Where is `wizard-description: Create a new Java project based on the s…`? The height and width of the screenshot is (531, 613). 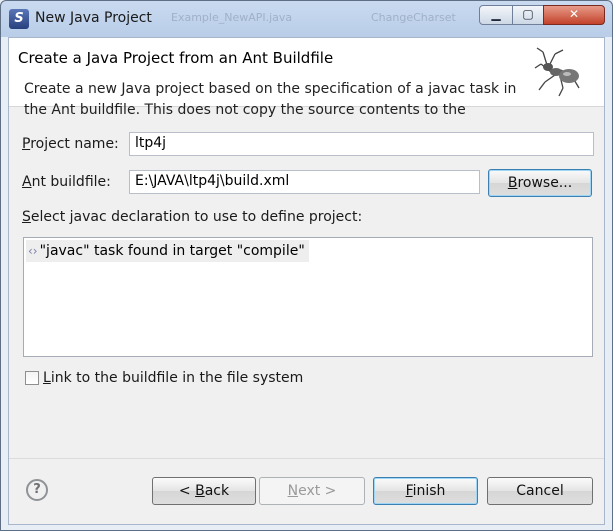
wizard-description: Create a new Java project based on the s… is located at coordinates (270, 99).